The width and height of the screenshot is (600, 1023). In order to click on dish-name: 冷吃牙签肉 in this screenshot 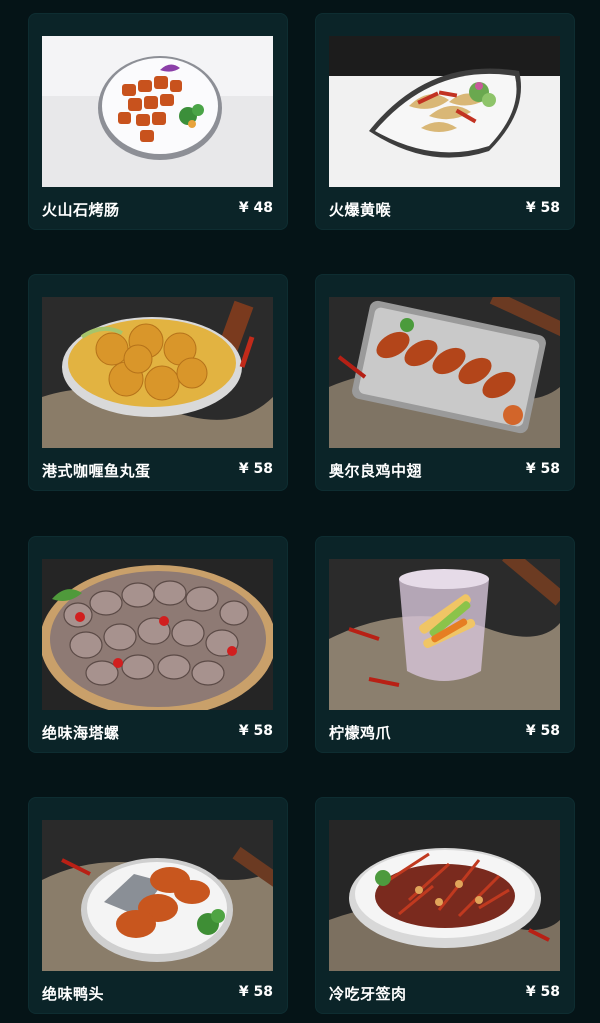, I will do `click(368, 994)`.